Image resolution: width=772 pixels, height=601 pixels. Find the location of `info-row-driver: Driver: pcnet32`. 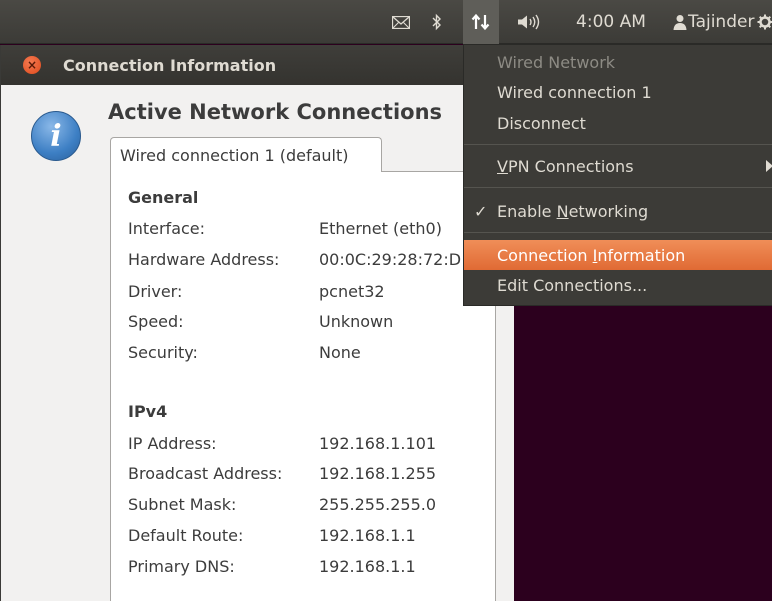

info-row-driver: Driver: pcnet32 is located at coordinates (323, 294).